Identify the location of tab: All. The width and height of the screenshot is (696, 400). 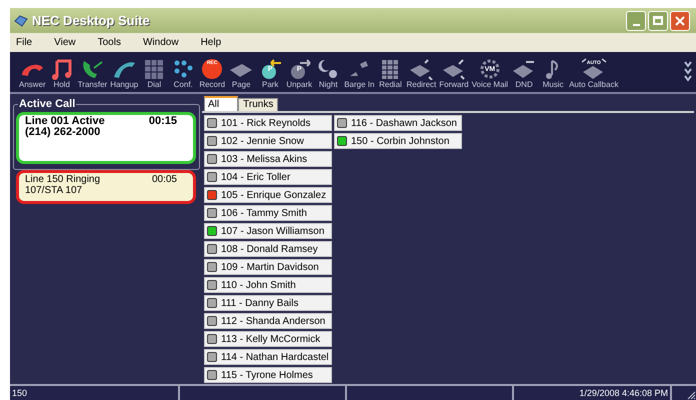
(221, 104).